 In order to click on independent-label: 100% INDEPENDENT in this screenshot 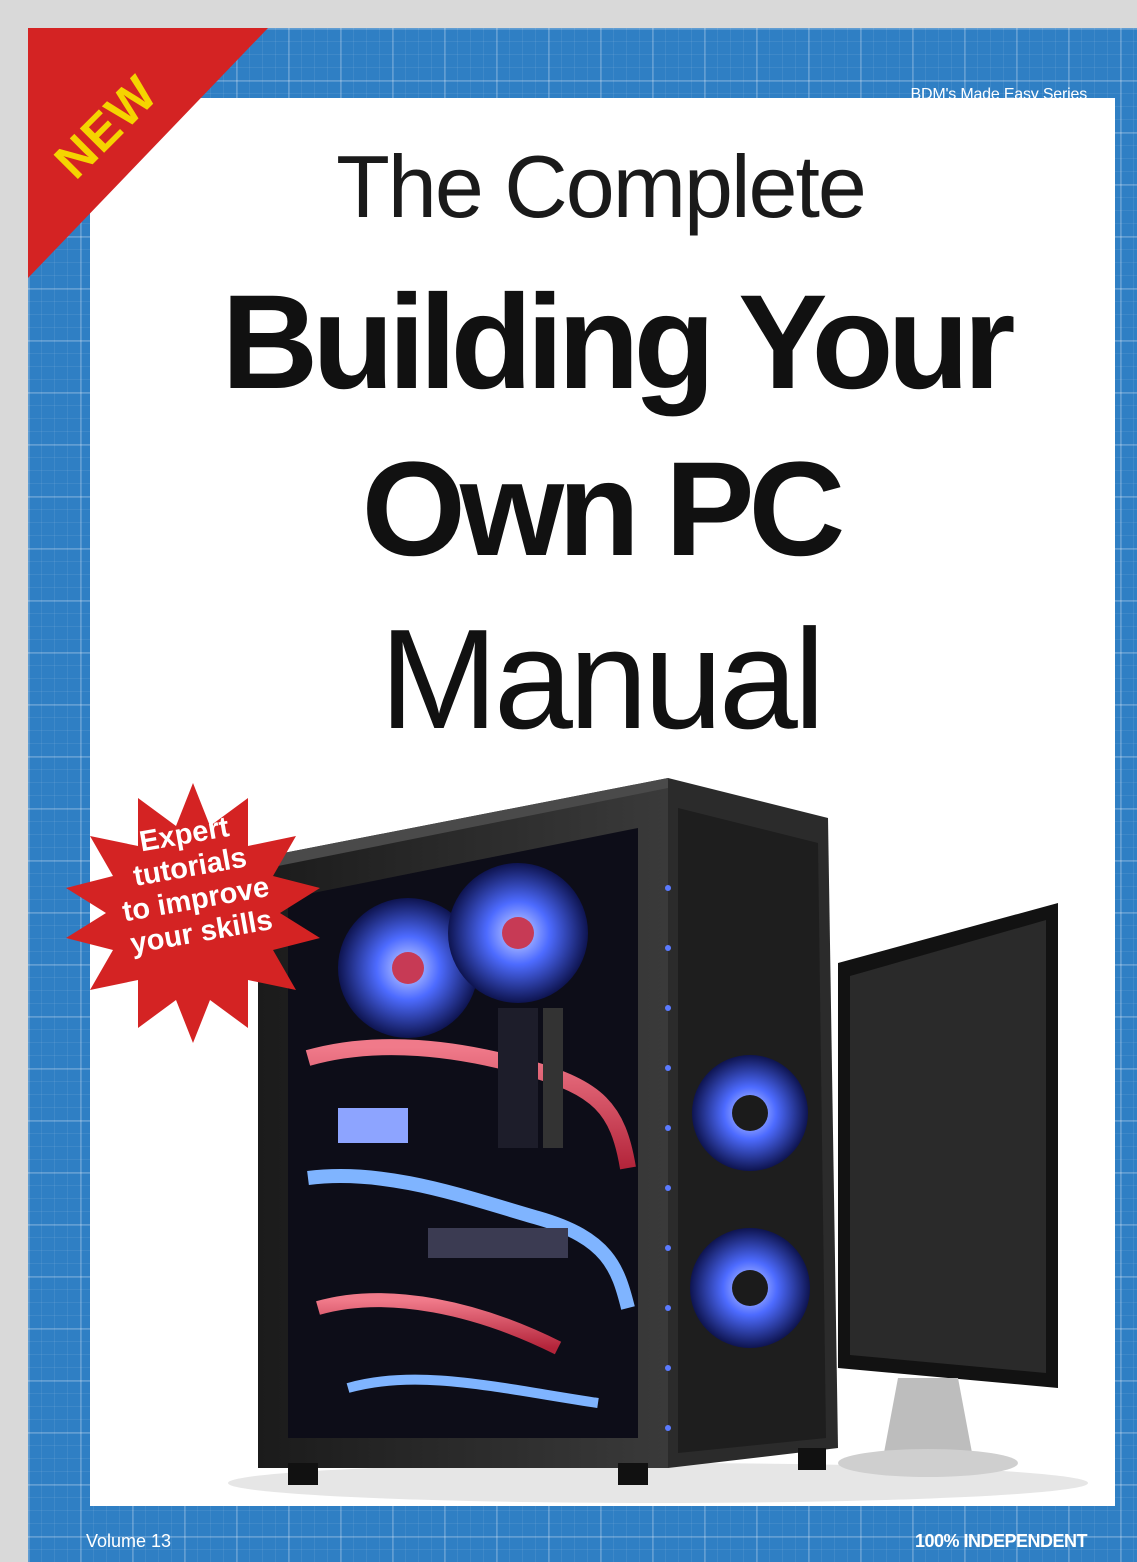, I will do `click(1001, 1541)`.